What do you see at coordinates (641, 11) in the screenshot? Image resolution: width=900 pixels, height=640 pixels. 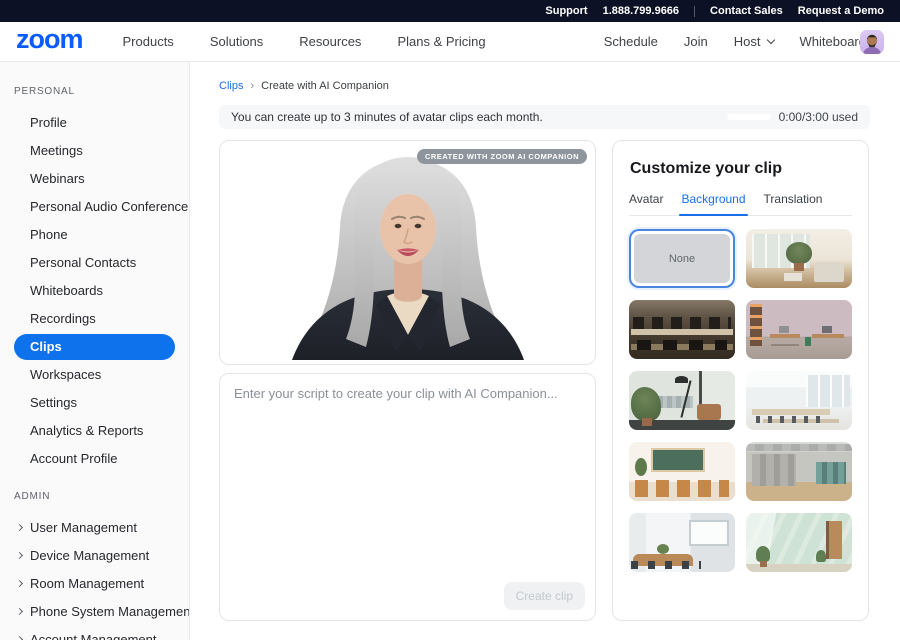 I see `phone-number: 1.888.799.9666` at bounding box center [641, 11].